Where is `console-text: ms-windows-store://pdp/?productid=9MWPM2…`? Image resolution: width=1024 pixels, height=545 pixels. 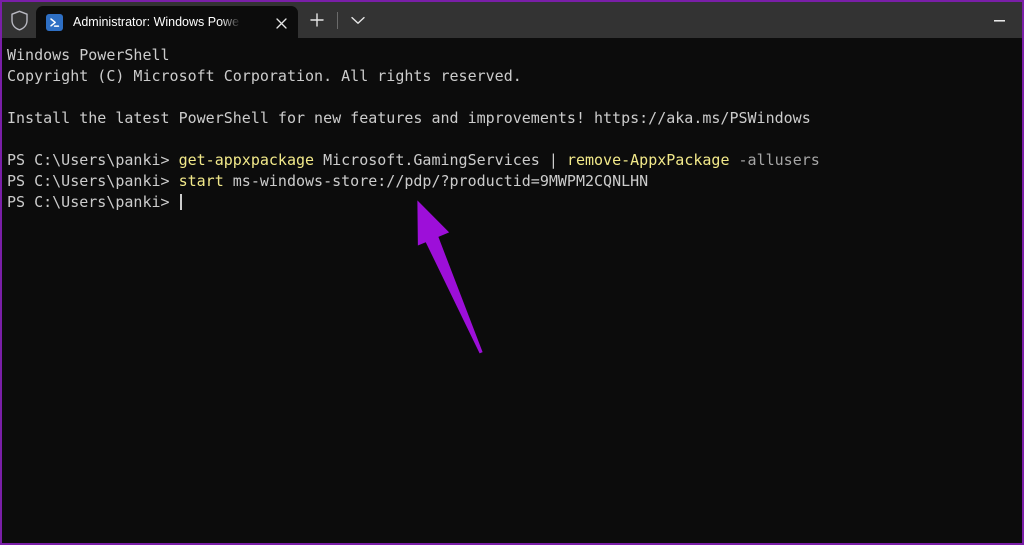 console-text: ms-windows-store://pdp/?productid=9MWPM2… is located at coordinates (436, 181).